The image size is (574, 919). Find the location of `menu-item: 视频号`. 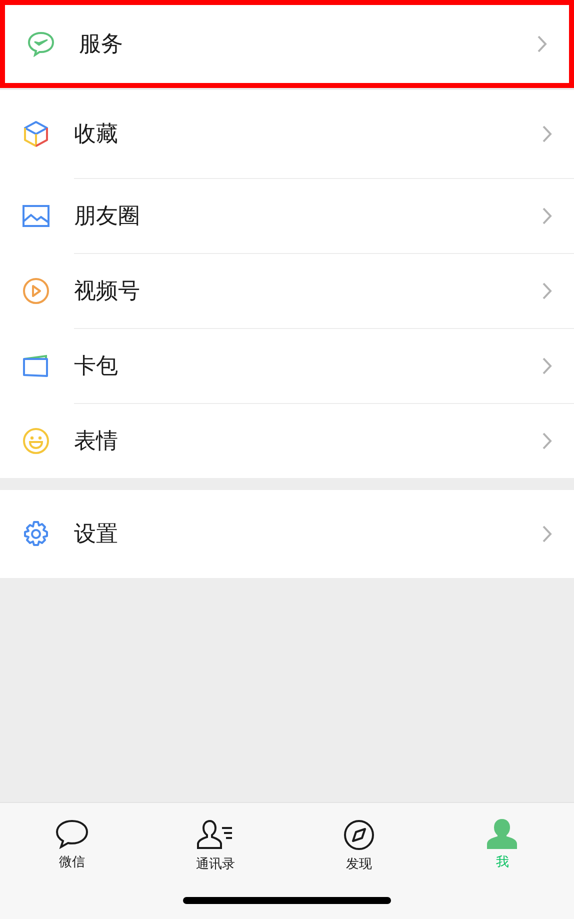

menu-item: 视频号 is located at coordinates (287, 290).